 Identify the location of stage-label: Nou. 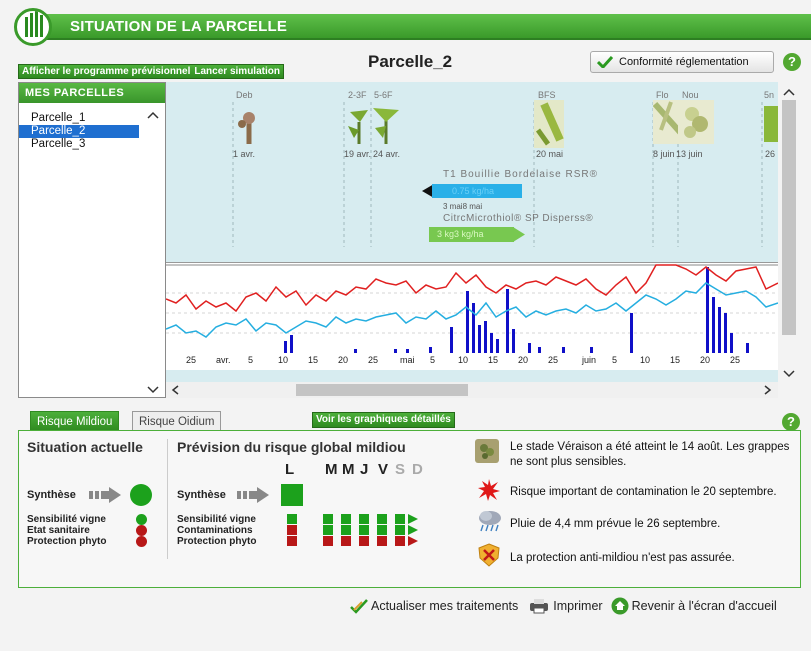
(690, 95).